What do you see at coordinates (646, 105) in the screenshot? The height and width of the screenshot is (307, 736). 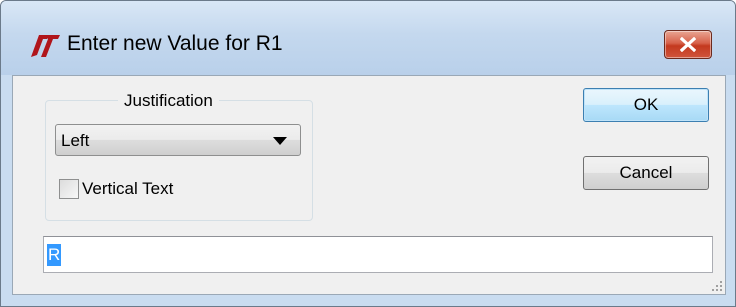 I see `ok-button: OK` at bounding box center [646, 105].